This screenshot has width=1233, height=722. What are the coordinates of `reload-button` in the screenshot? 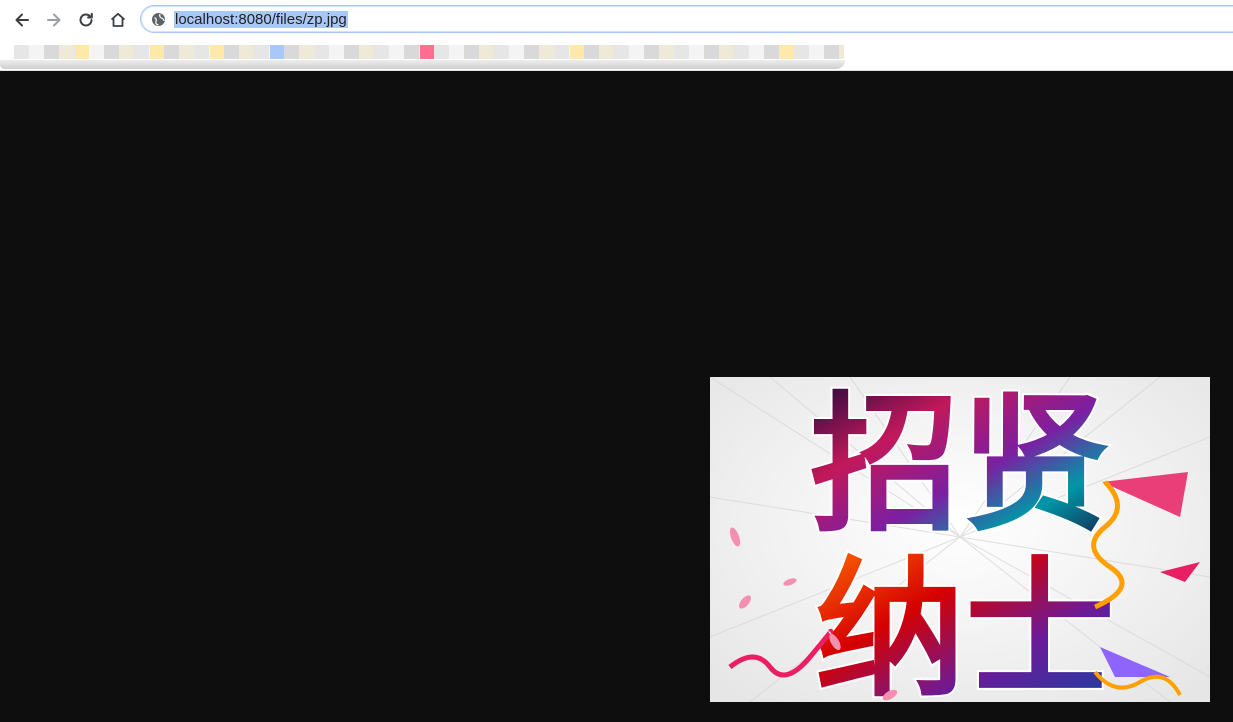 It's located at (86, 20).